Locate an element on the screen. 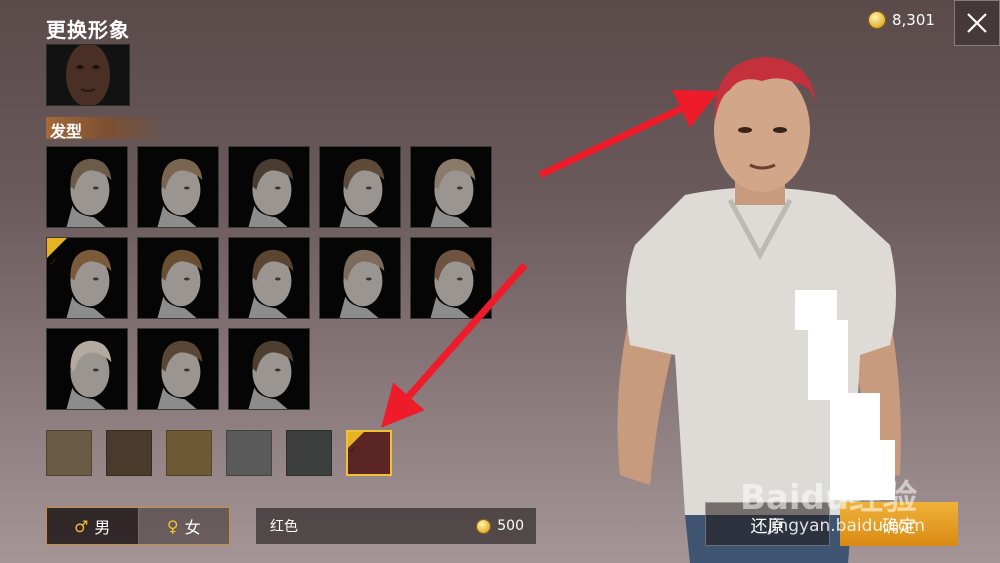 This screenshot has height=563, width=1000. gender-male-label: 男 is located at coordinates (102, 527).